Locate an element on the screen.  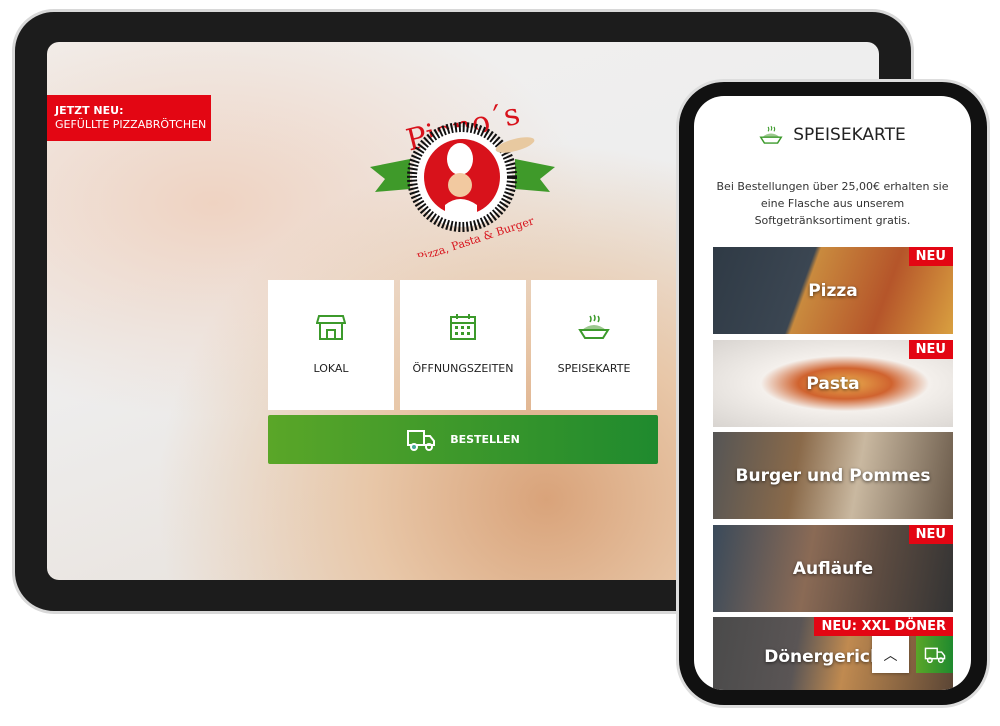
tile-lokal: LOKAL is located at coordinates (331, 345).